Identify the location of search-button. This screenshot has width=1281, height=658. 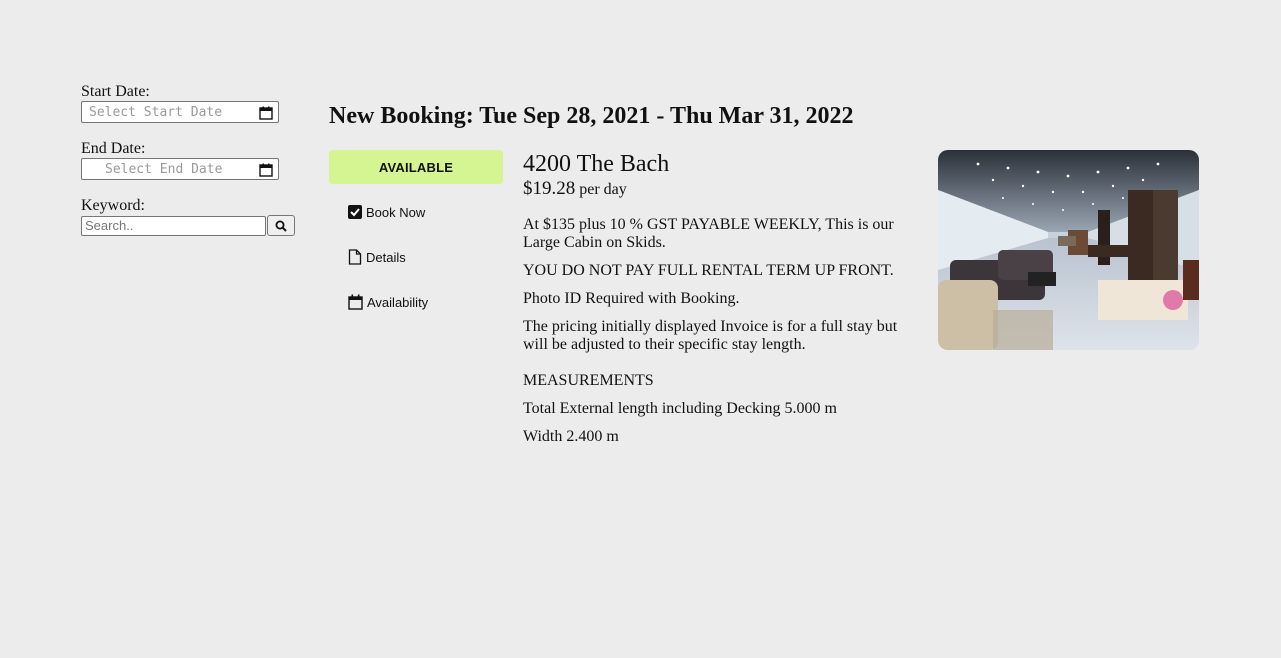
(281, 225).